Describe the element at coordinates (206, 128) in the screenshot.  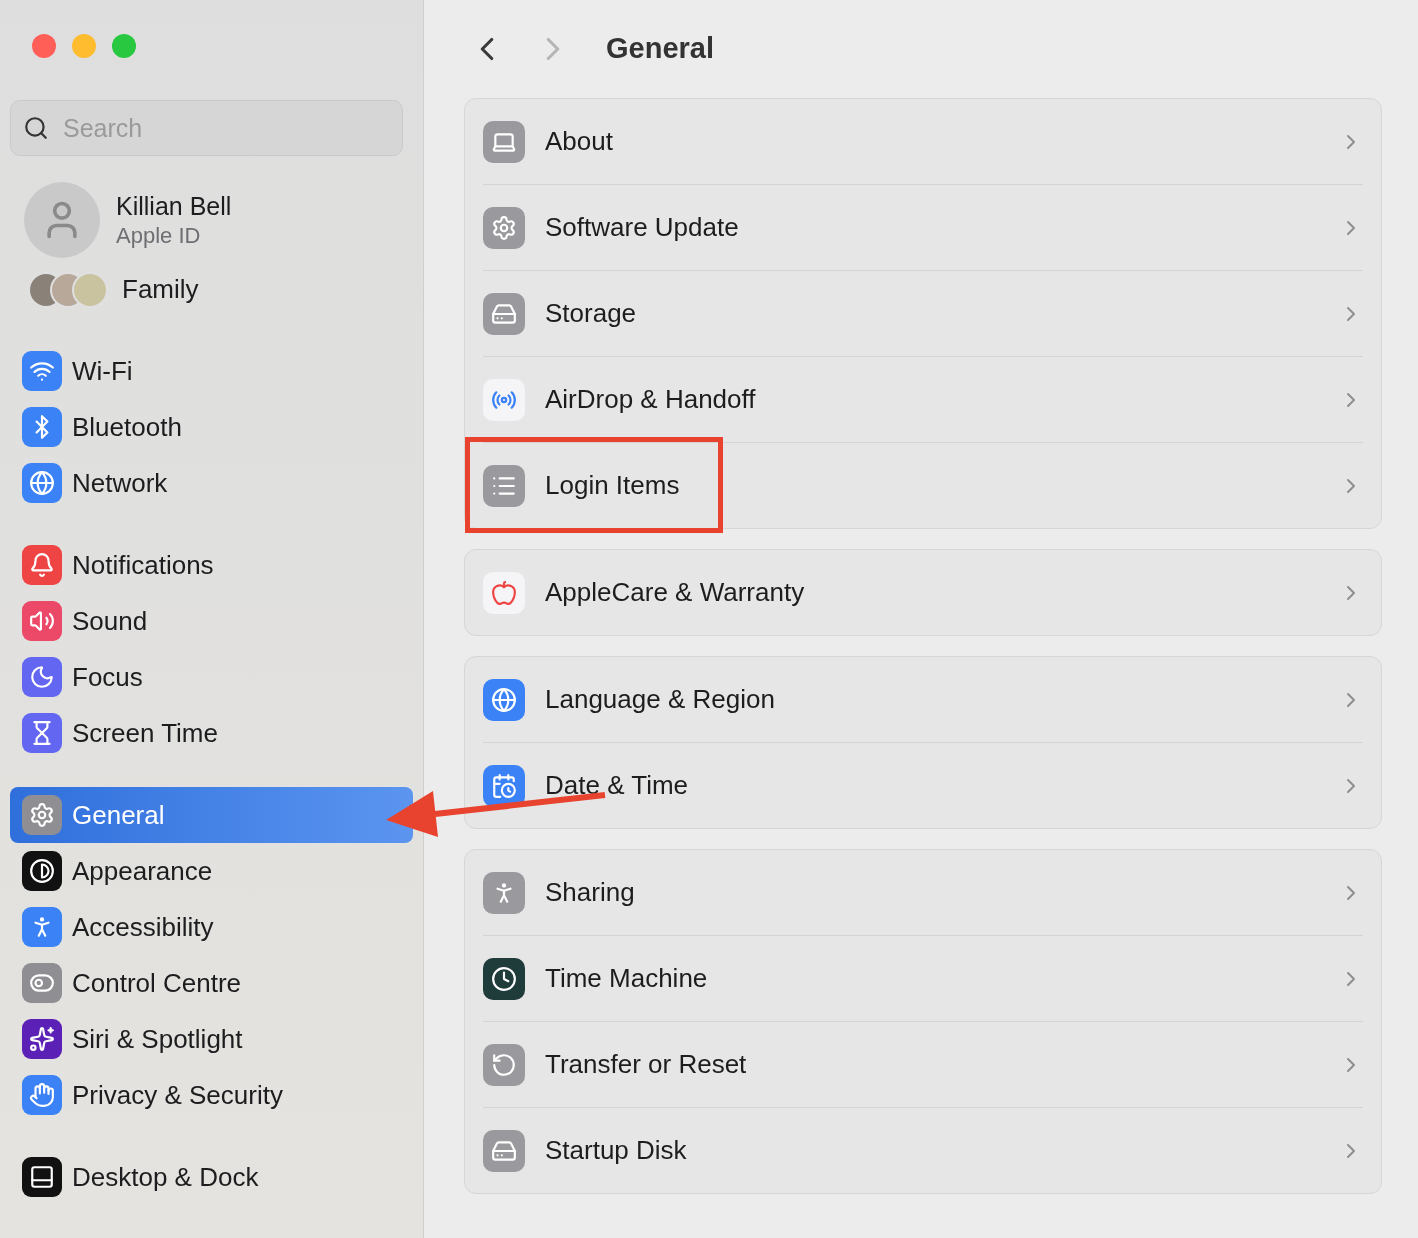
I see `search-field: Search` at that location.